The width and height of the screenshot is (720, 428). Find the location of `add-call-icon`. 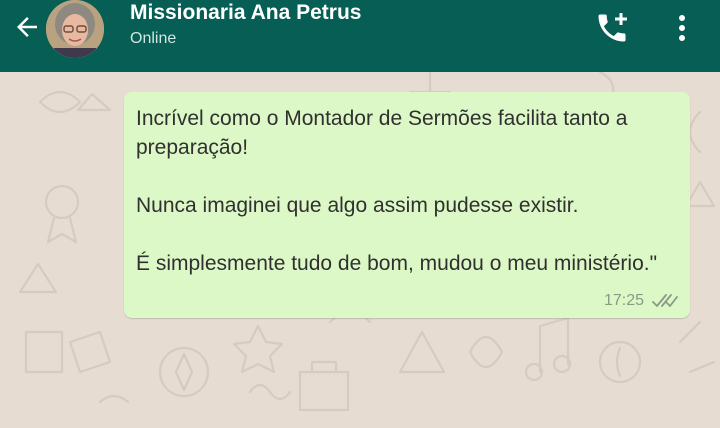

add-call-icon is located at coordinates (612, 27).